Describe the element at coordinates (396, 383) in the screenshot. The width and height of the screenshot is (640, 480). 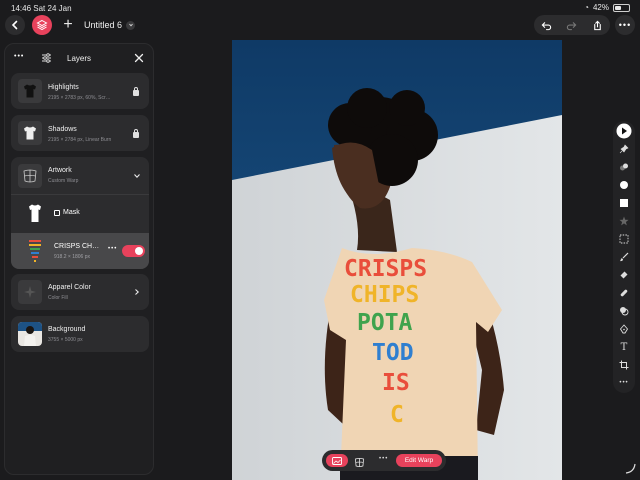
I see `artwork-line-5: IS` at that location.